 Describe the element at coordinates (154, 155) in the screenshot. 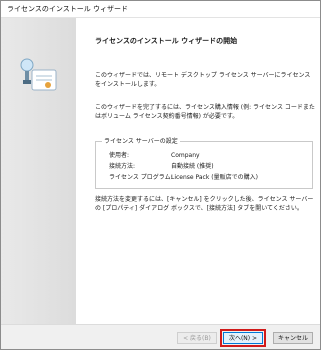

I see `settings-row-user: 使用者: Company` at that location.